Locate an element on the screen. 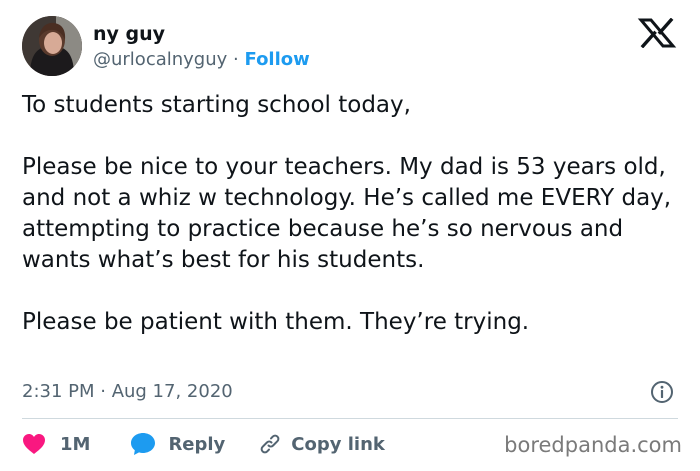  avatar is located at coordinates (52, 46).